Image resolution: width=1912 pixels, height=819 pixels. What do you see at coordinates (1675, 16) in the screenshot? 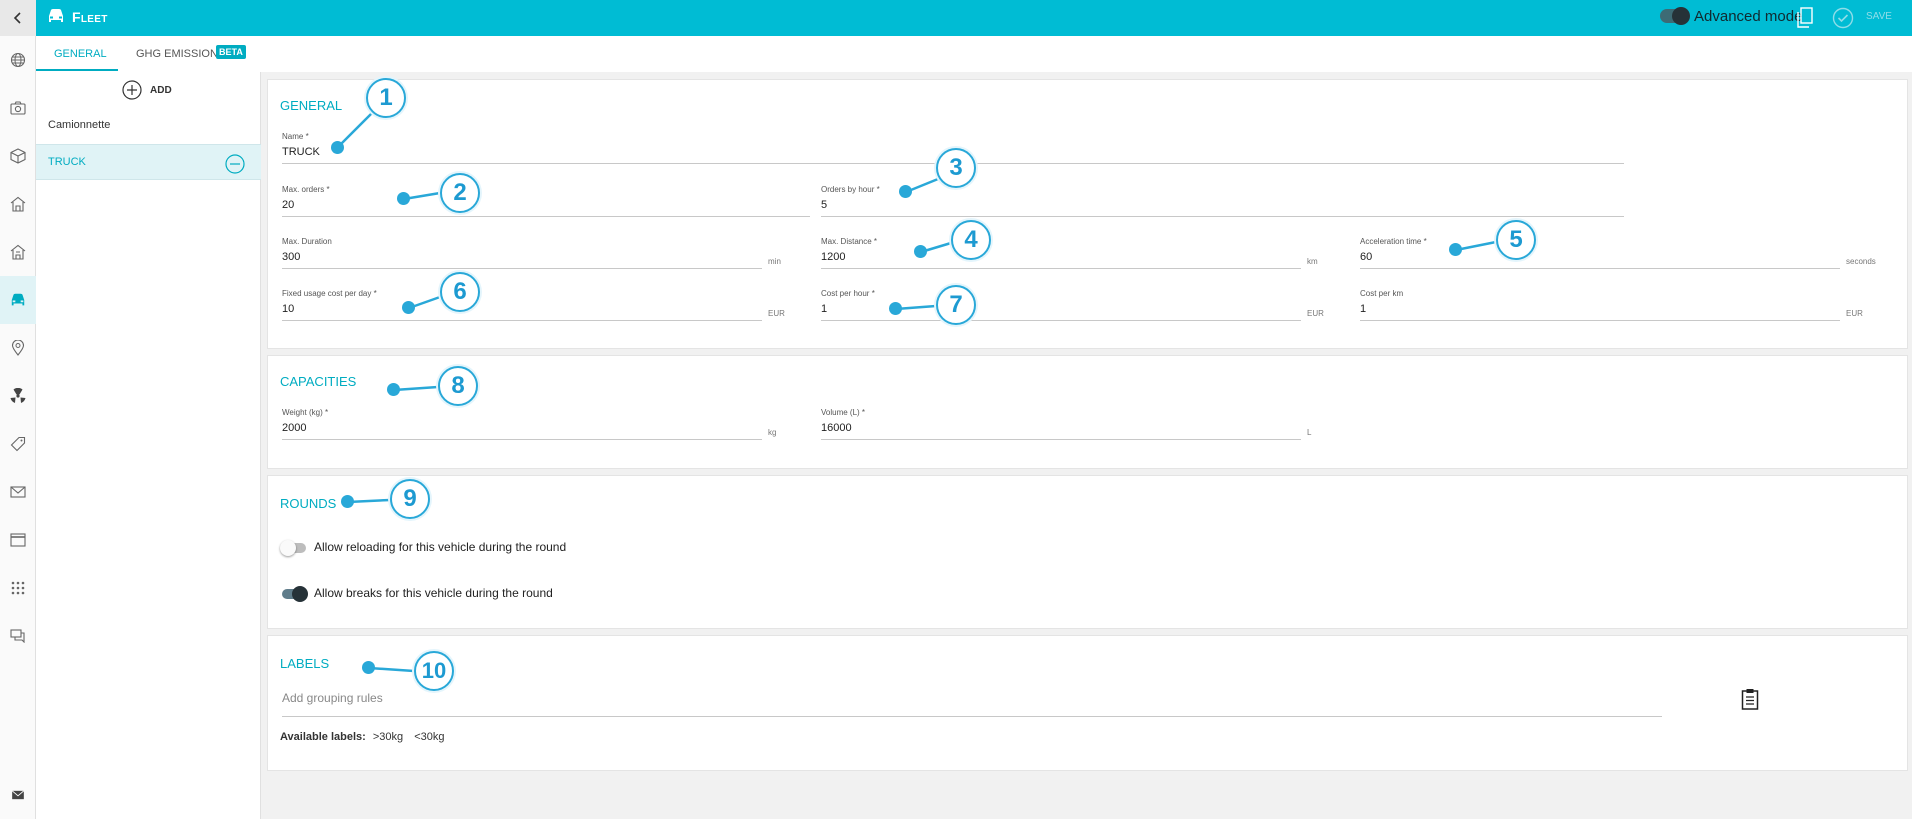
I see `advanced-mode-toggle` at bounding box center [1675, 16].